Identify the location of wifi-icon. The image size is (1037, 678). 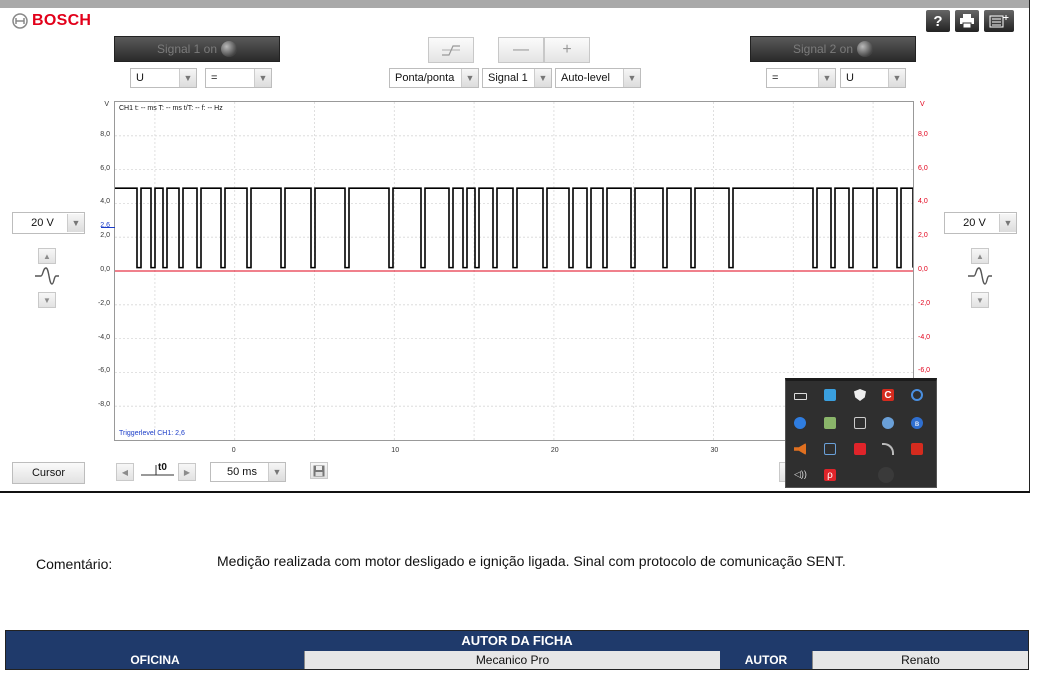
(888, 449).